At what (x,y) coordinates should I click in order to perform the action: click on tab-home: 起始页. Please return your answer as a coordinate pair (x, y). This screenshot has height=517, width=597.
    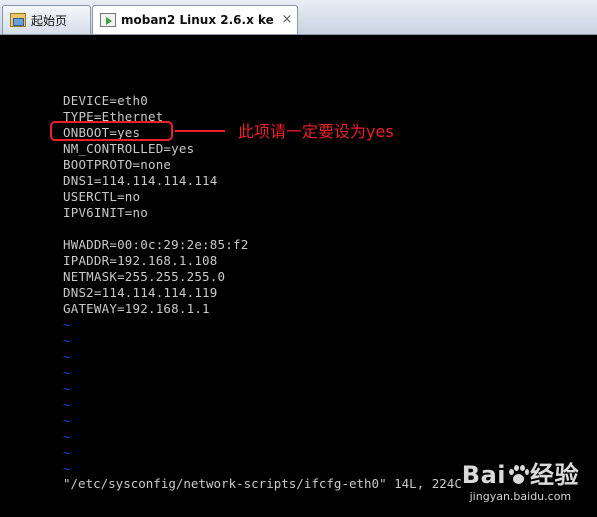
    Looking at the image, I should click on (46, 19).